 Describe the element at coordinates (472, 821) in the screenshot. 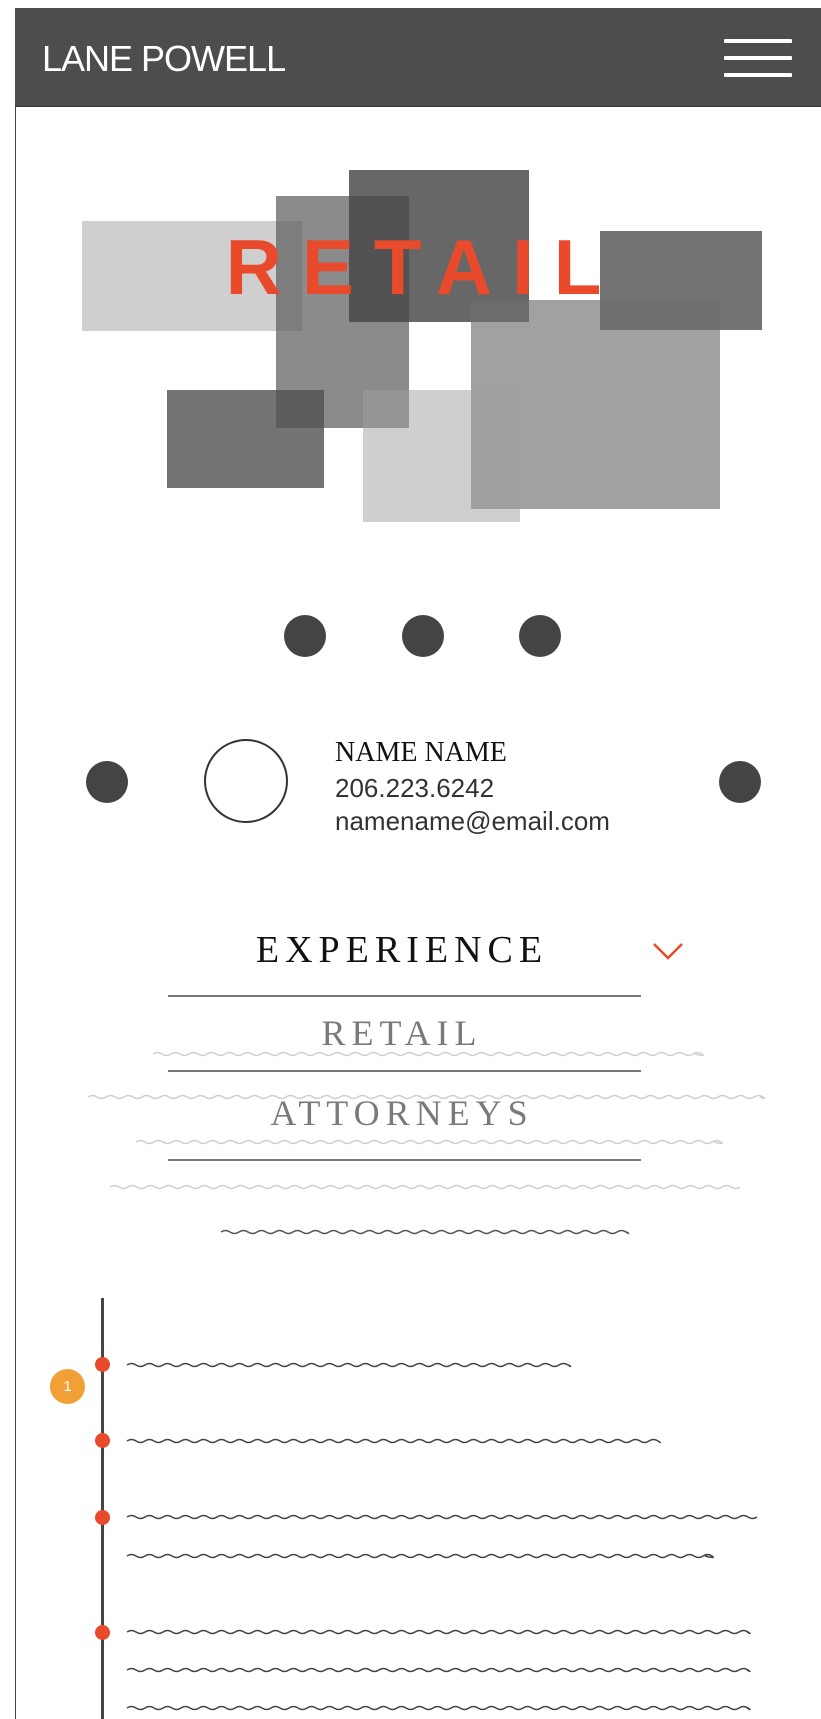

I see `contact-email: namename@email.com` at that location.